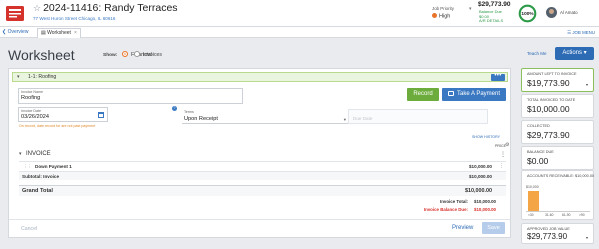 Image resolution: width=599 pixels, height=249 pixels. I want to click on radio-selected-icon, so click(125, 54).